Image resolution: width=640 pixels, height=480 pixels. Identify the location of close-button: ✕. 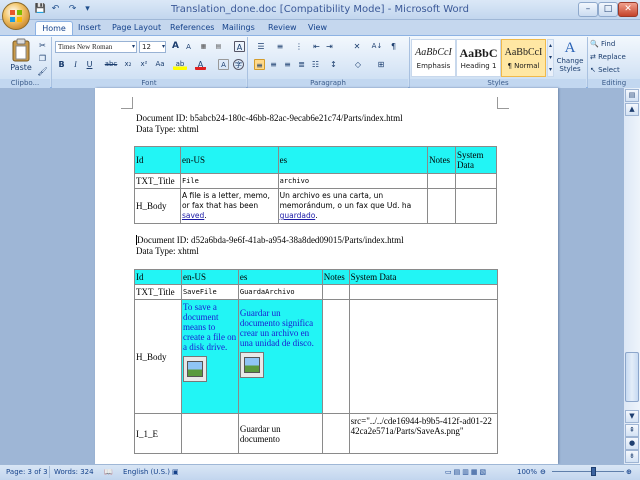
(628, 9).